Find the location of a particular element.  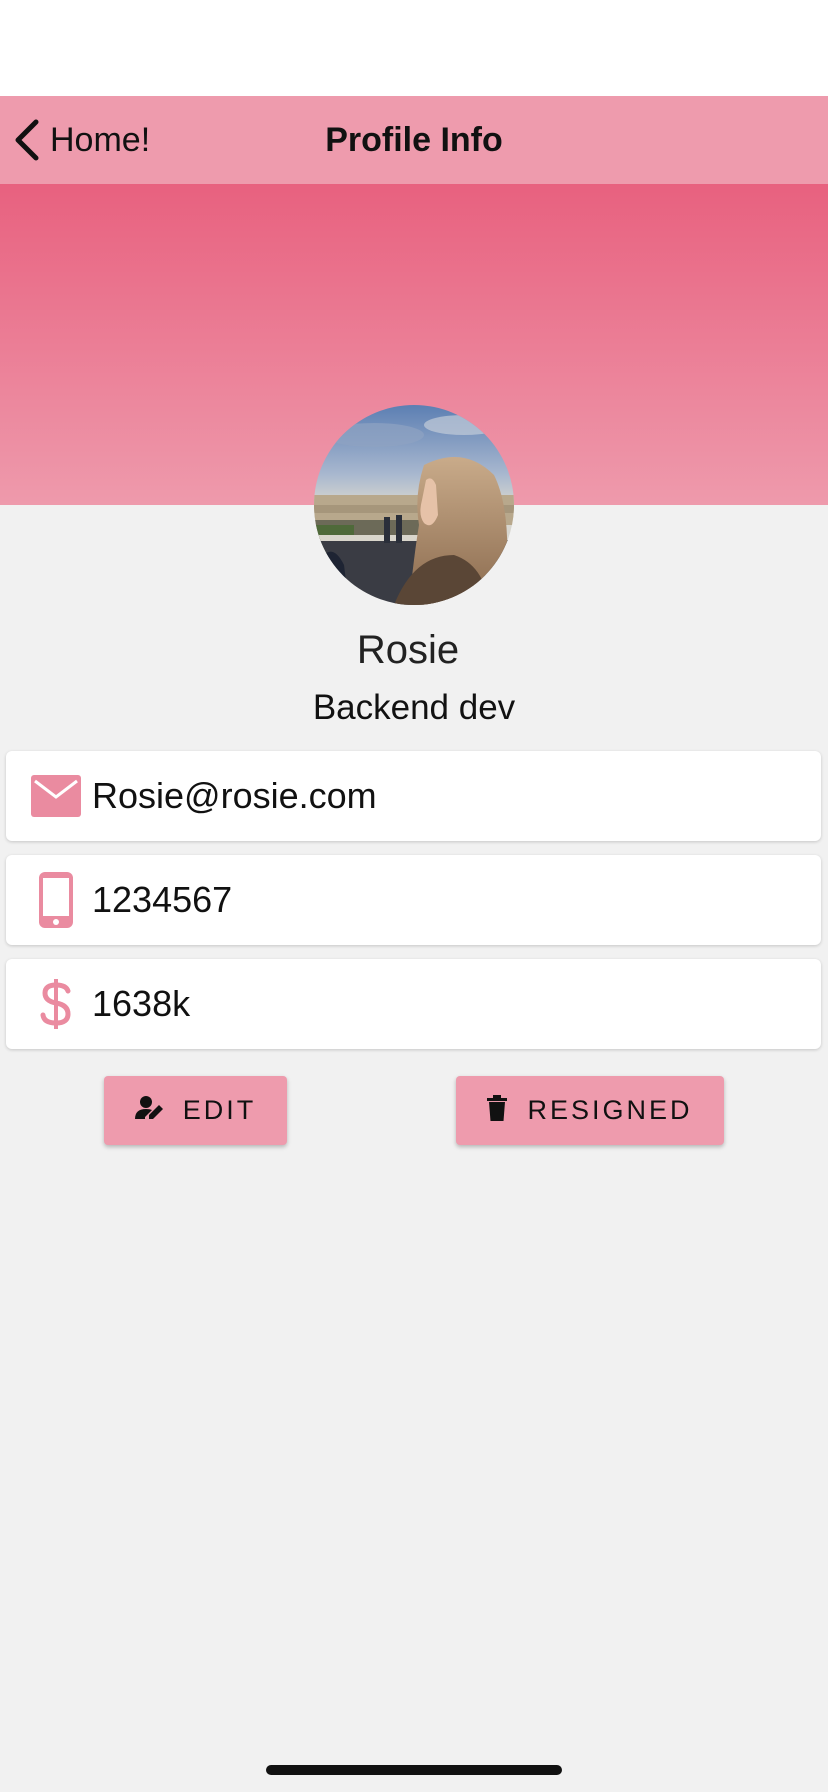

email-value: Rosie@rosie.com is located at coordinates (234, 795).